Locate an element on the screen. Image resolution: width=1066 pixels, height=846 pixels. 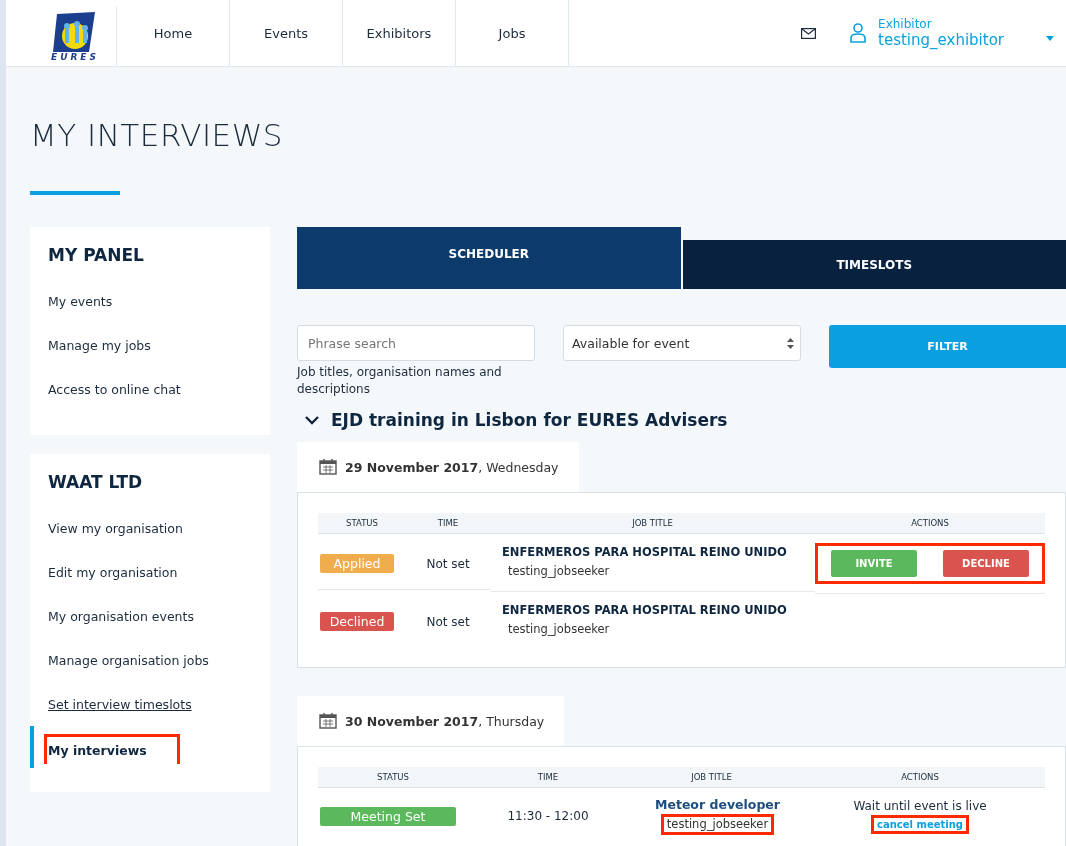
sidebar-item: Access to online chat is located at coordinates (150, 389).